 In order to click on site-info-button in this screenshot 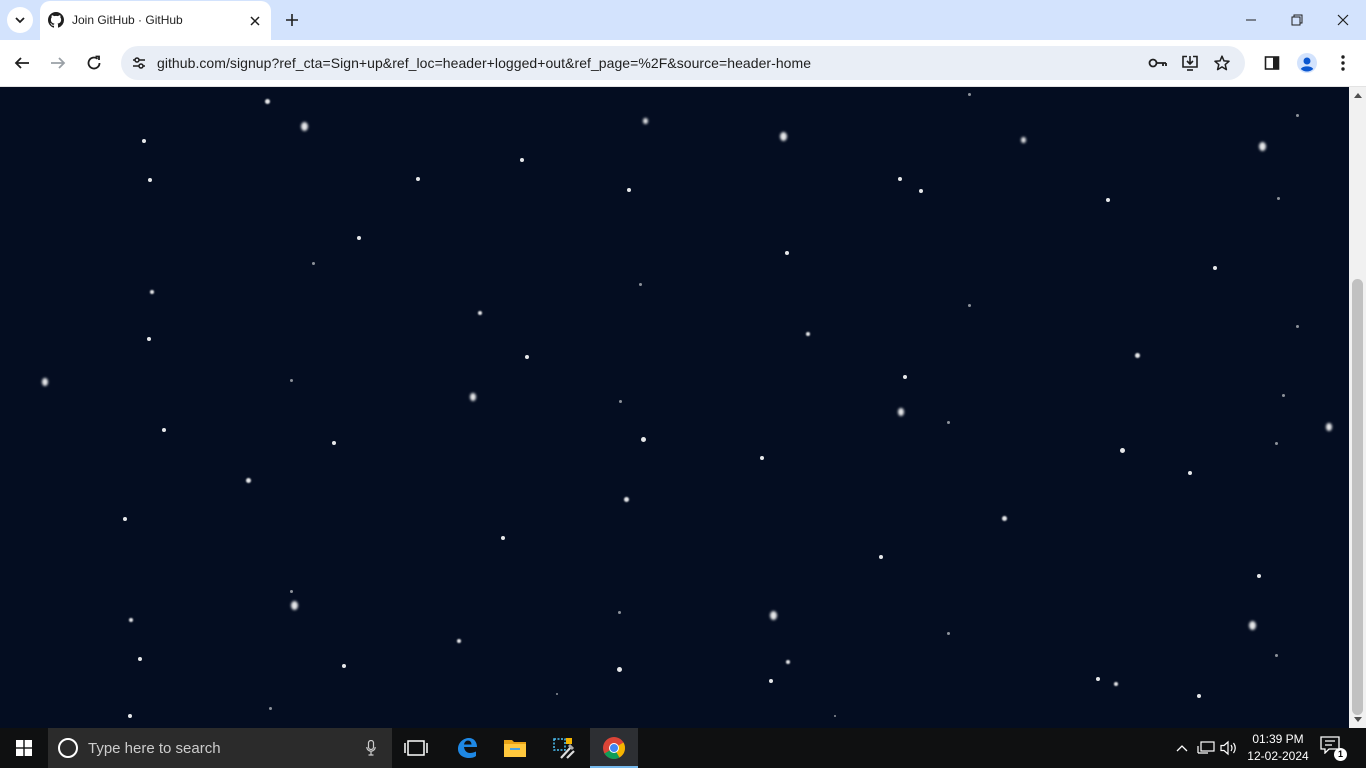, I will do `click(139, 63)`.